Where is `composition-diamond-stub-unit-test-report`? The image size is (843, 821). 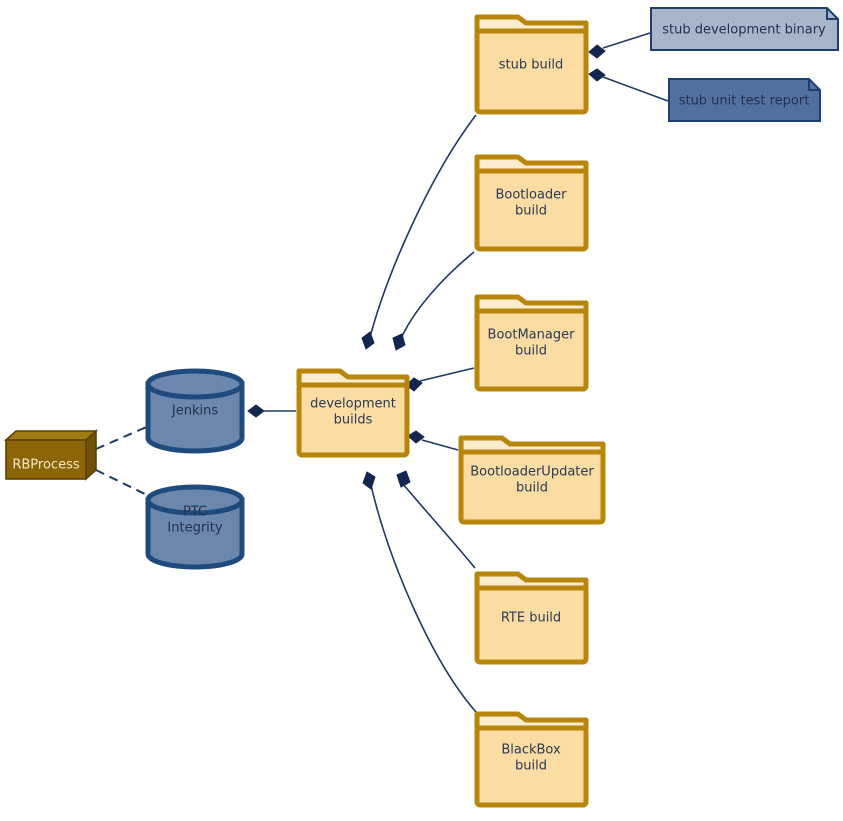
composition-diamond-stub-unit-test-report is located at coordinates (597, 75).